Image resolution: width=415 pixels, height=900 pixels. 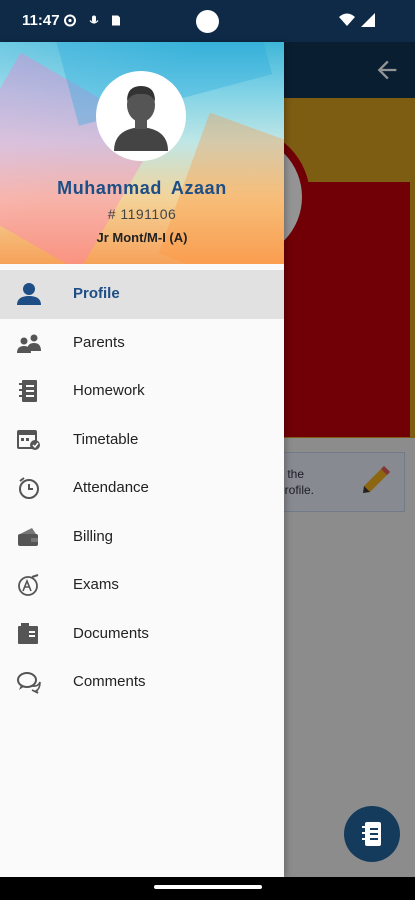 I want to click on menu-item-homework: Homework, so click(x=142, y=391).